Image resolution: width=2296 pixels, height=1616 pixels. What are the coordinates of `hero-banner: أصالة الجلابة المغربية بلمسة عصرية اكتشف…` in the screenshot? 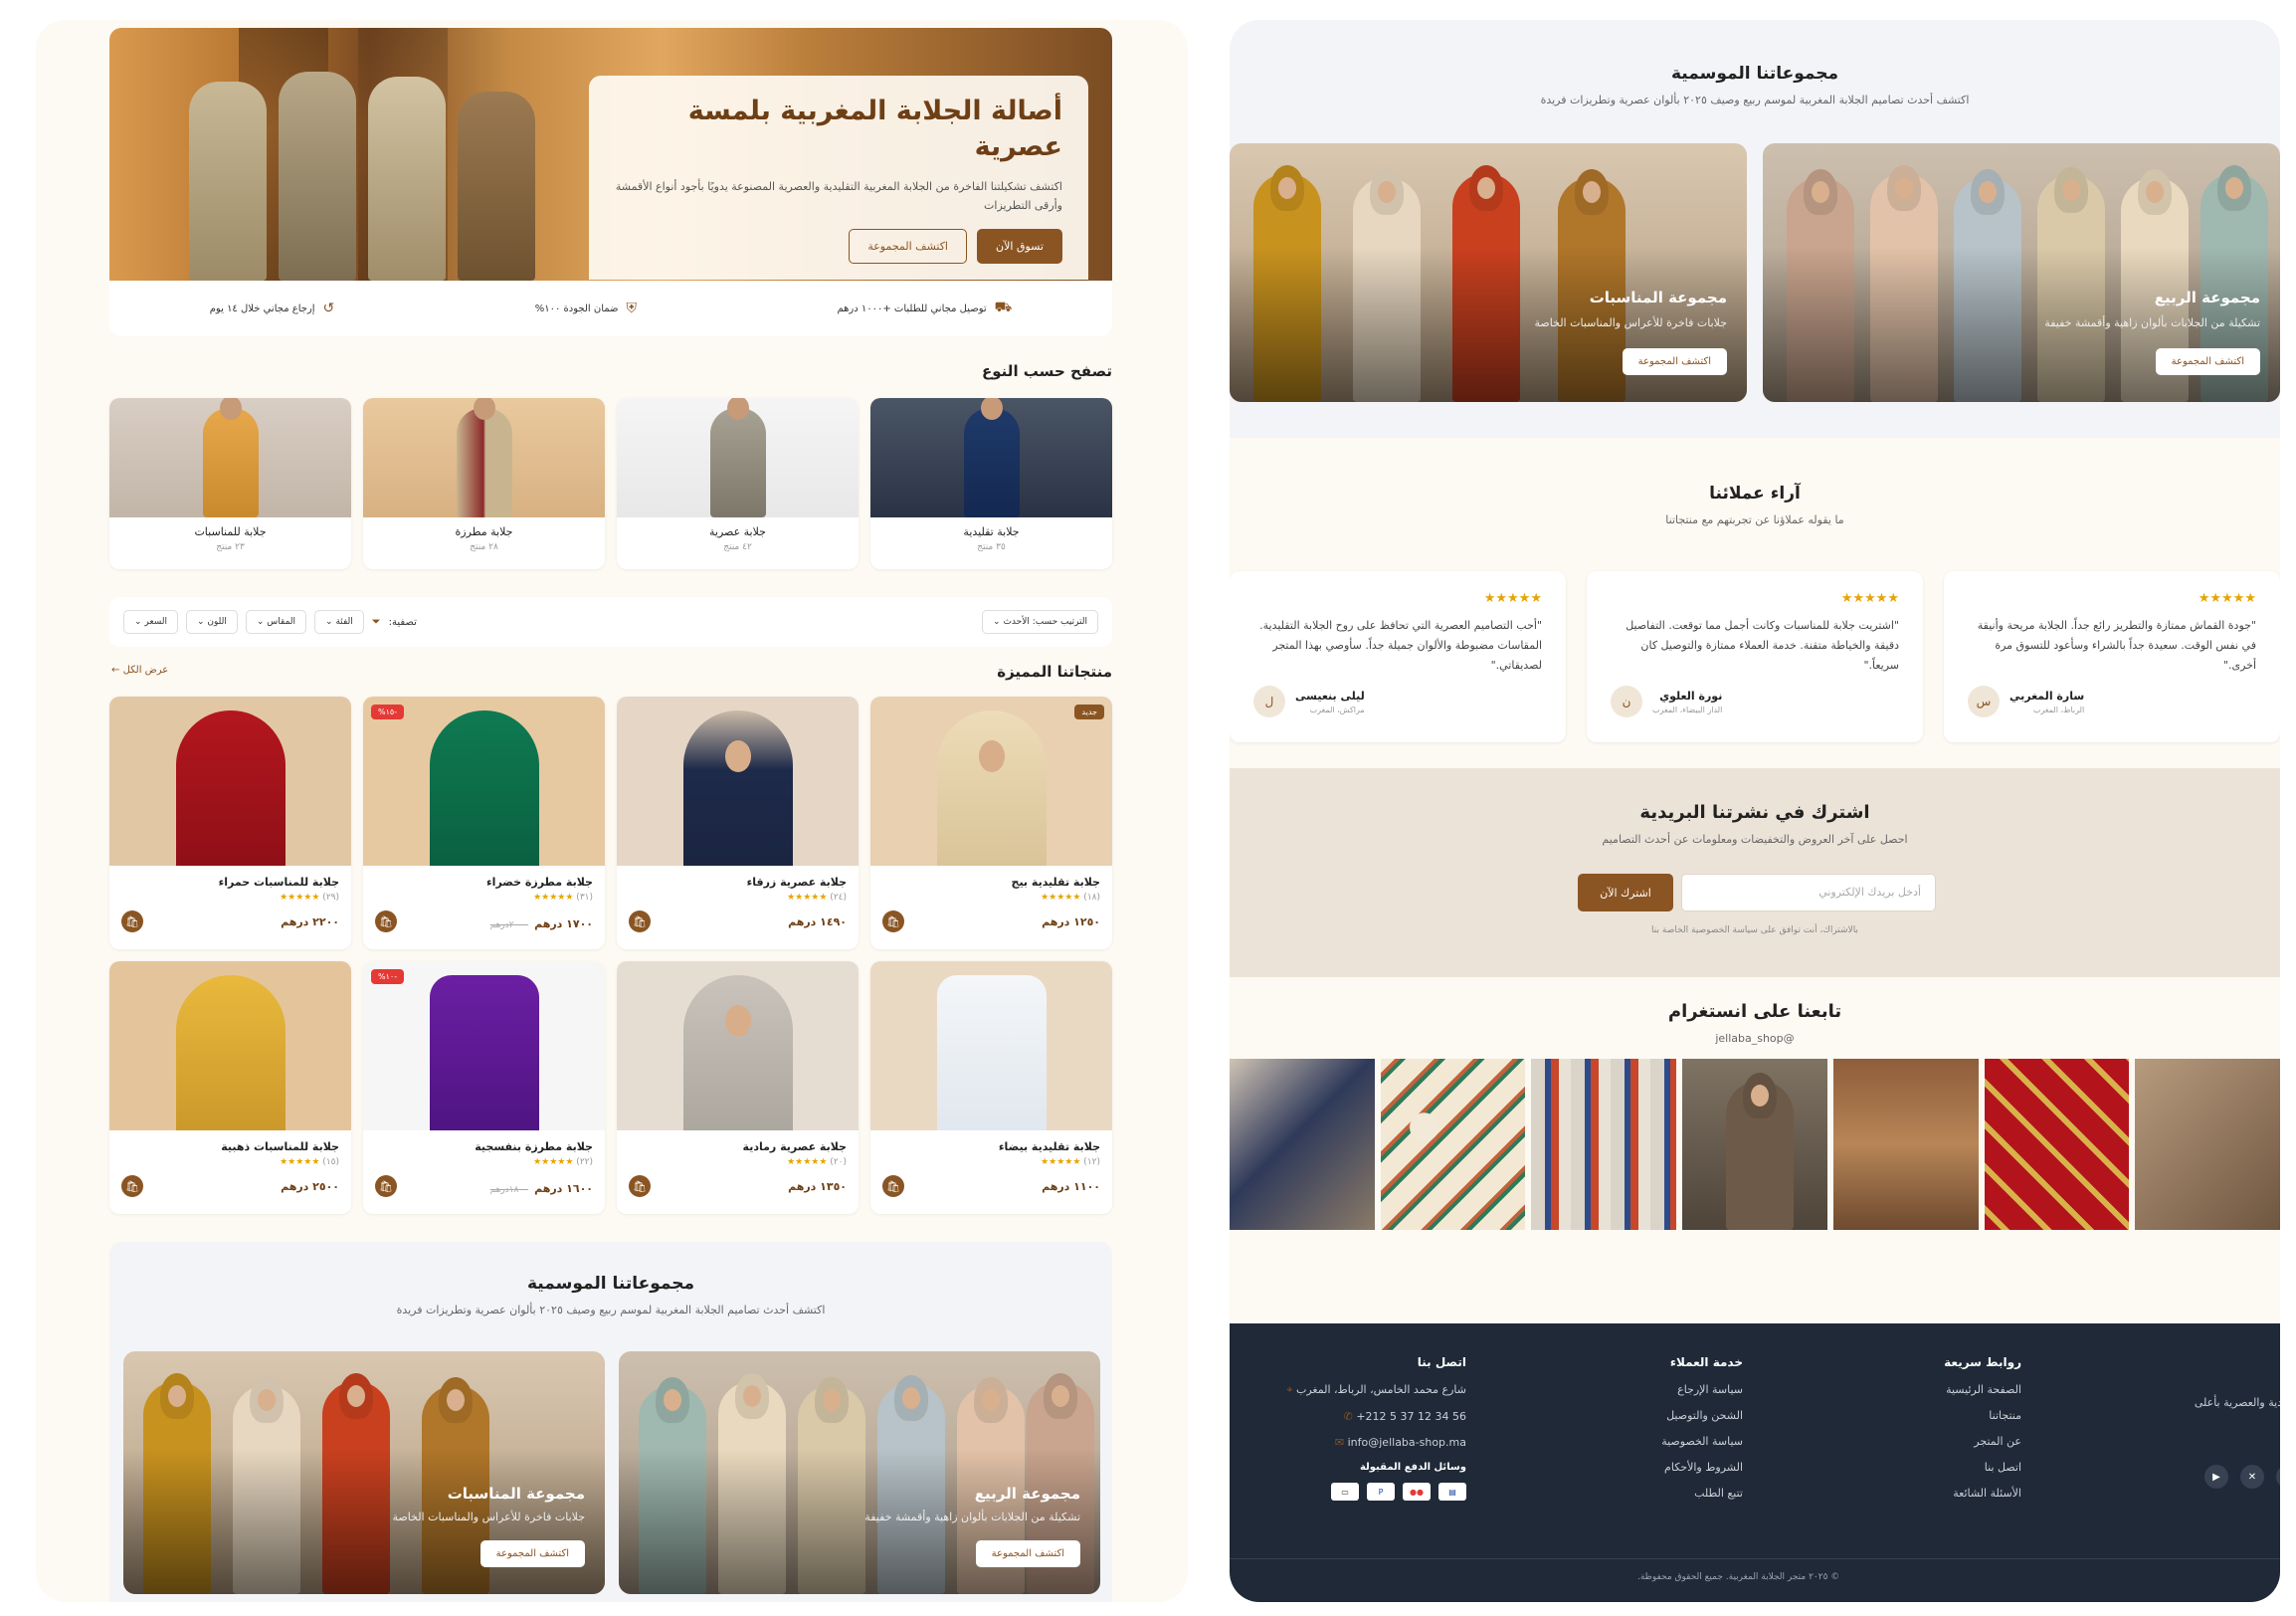 It's located at (610, 154).